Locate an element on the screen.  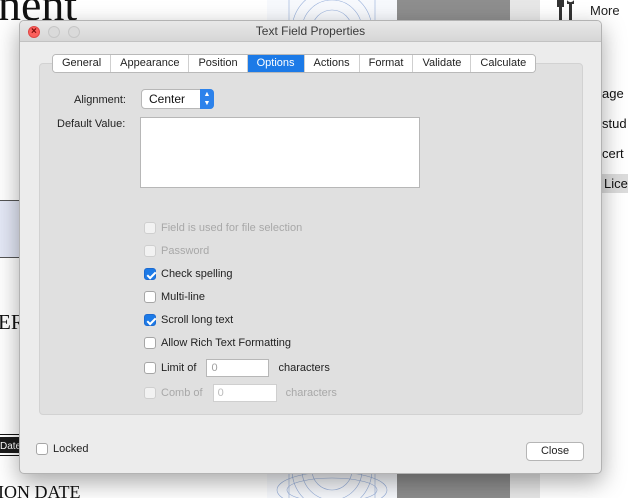
tools-icon is located at coordinates (565, 10).